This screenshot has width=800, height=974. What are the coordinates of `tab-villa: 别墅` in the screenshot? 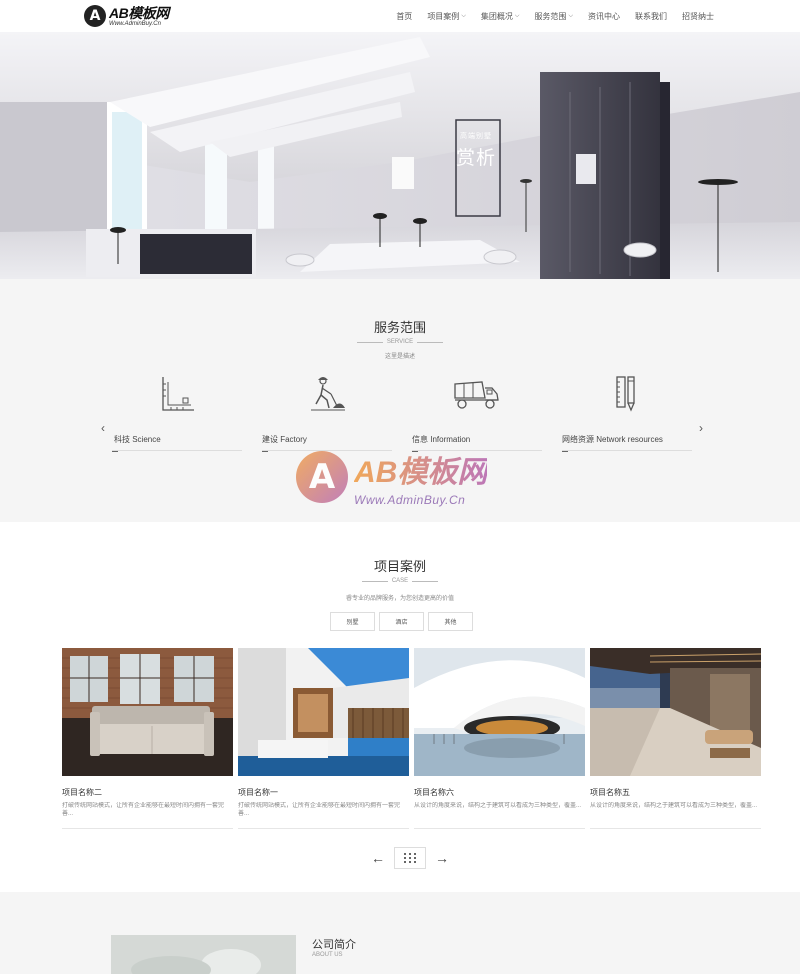 It's located at (352, 621).